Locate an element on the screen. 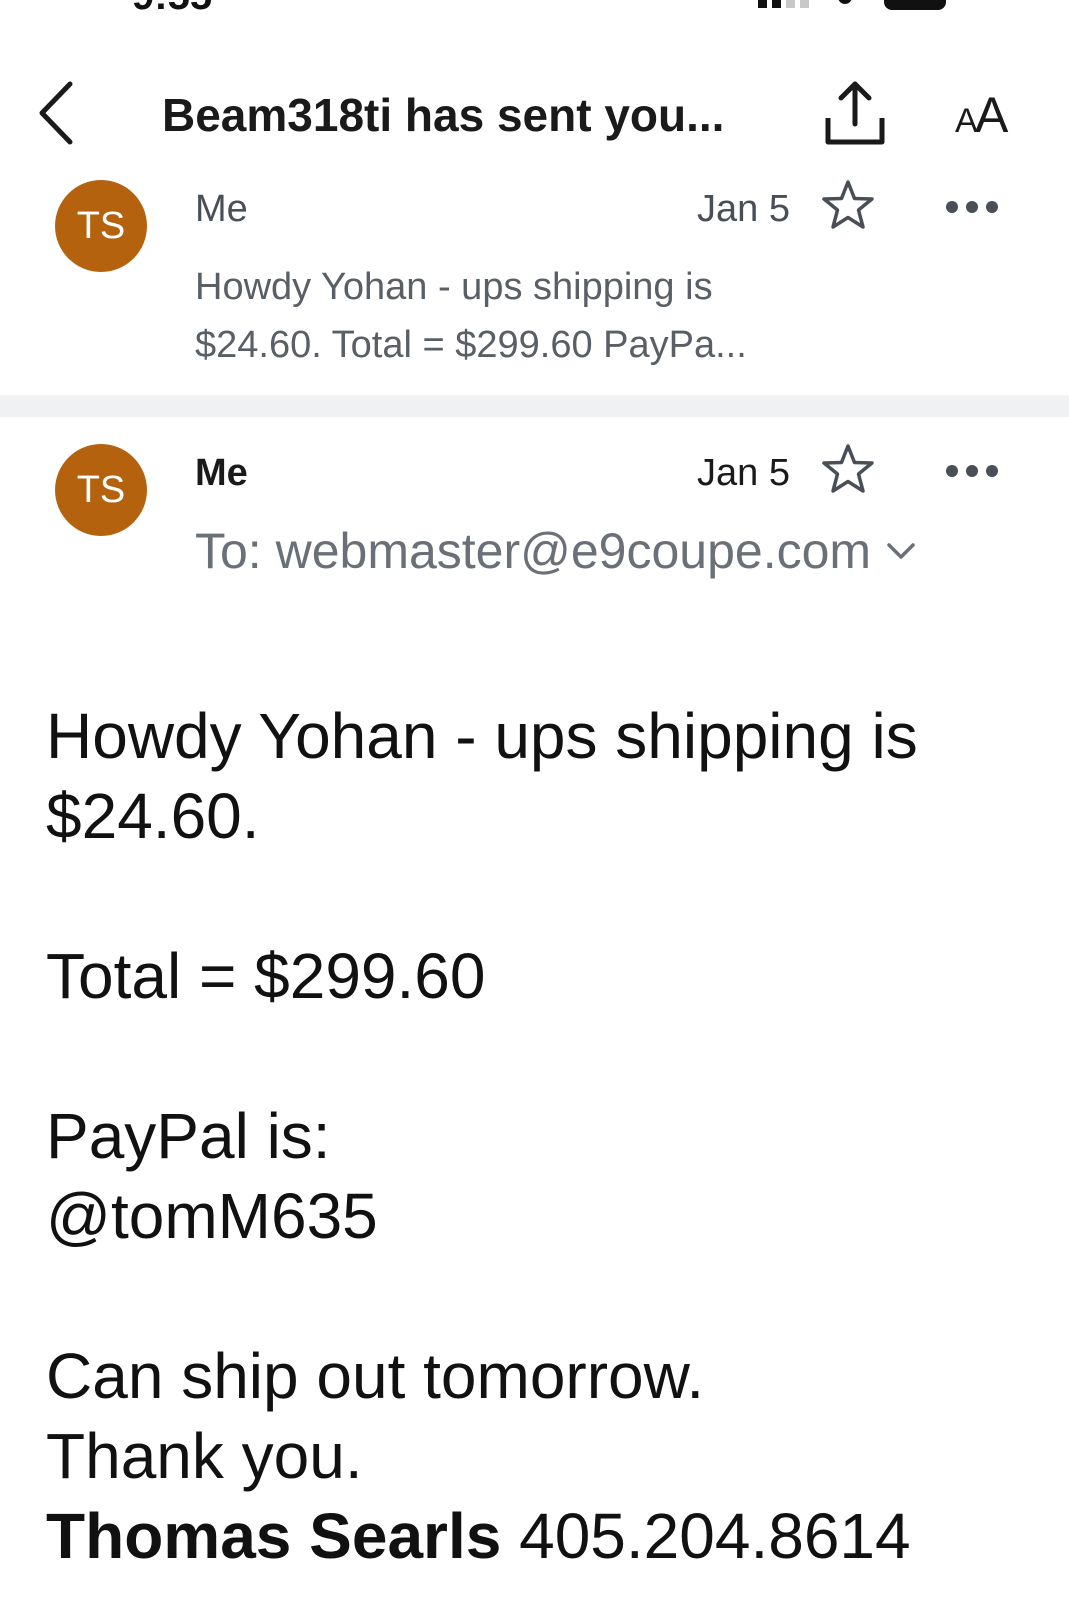  text-size-icon: A A is located at coordinates (990, 112).